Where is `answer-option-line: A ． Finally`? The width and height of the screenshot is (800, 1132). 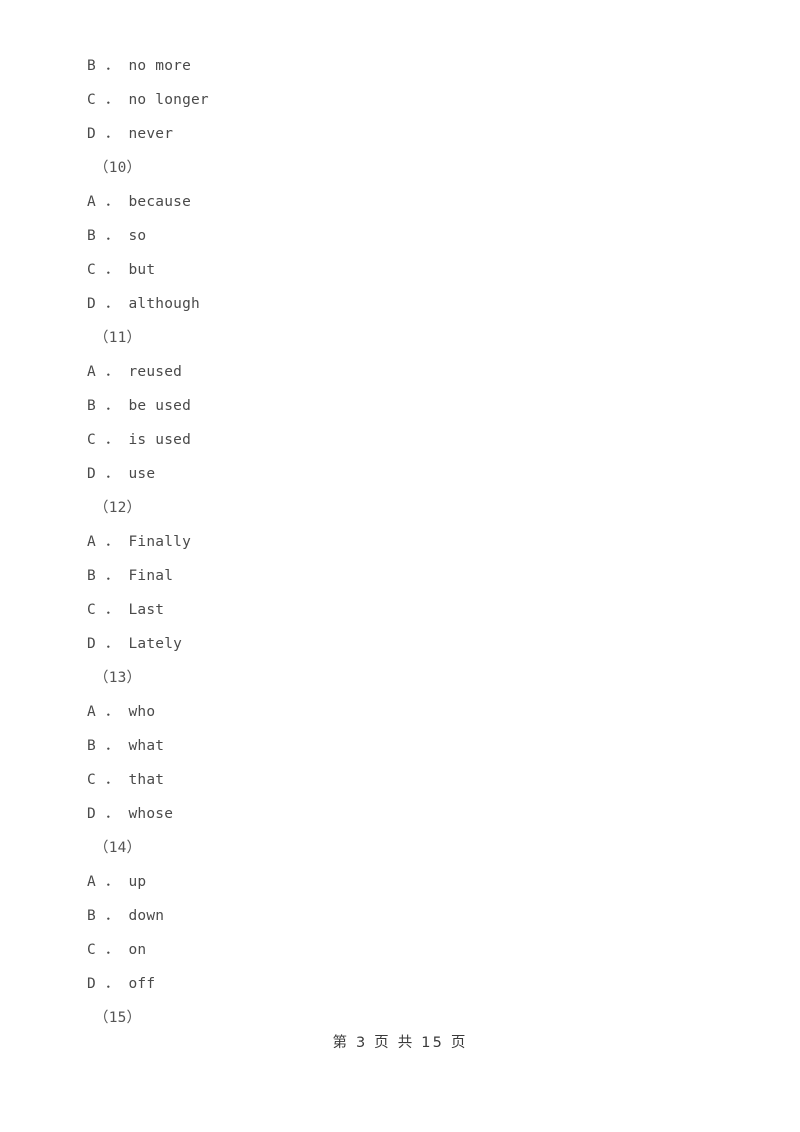 answer-option-line: A ． Finally is located at coordinates (139, 542).